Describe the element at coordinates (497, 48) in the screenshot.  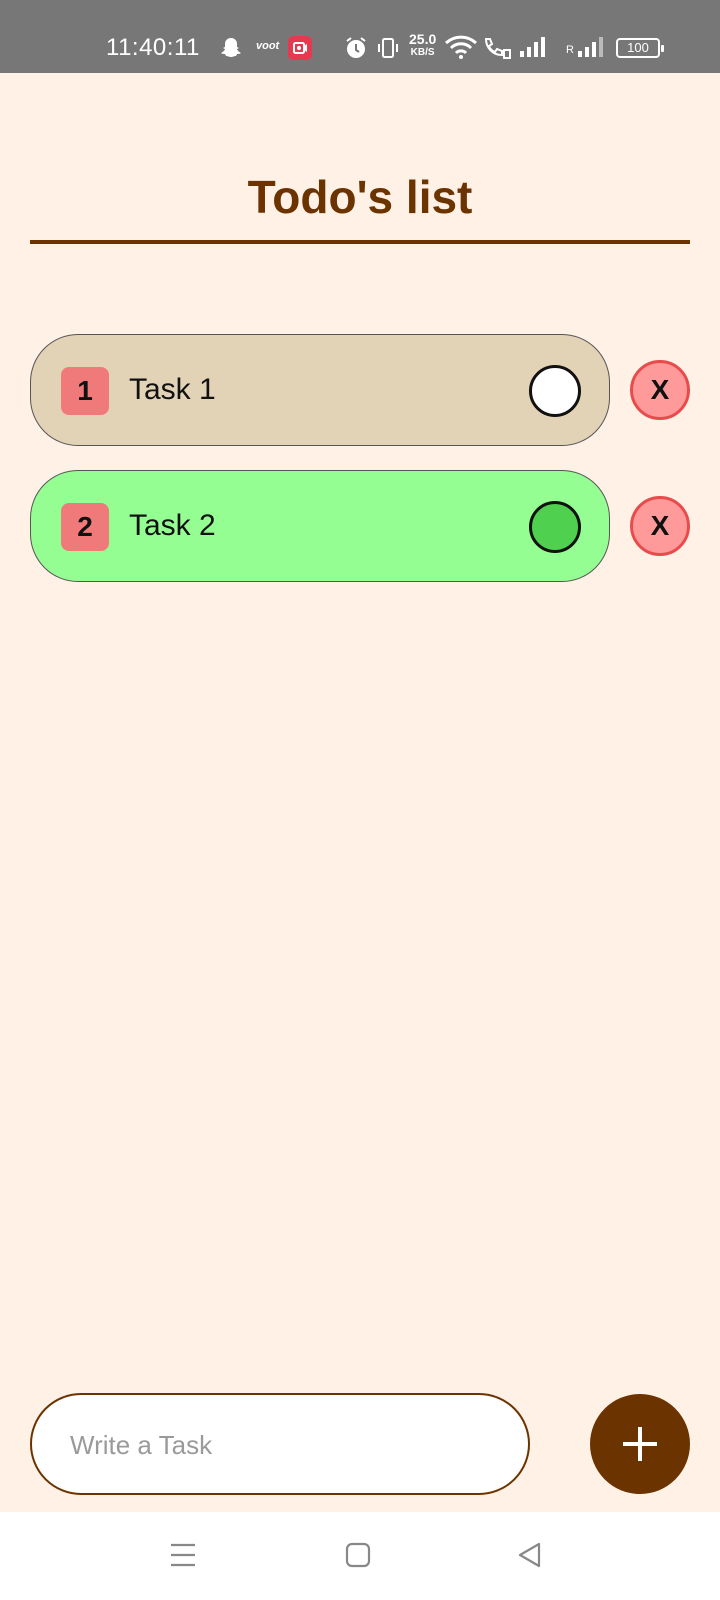
I see `wifi-call-icon` at that location.